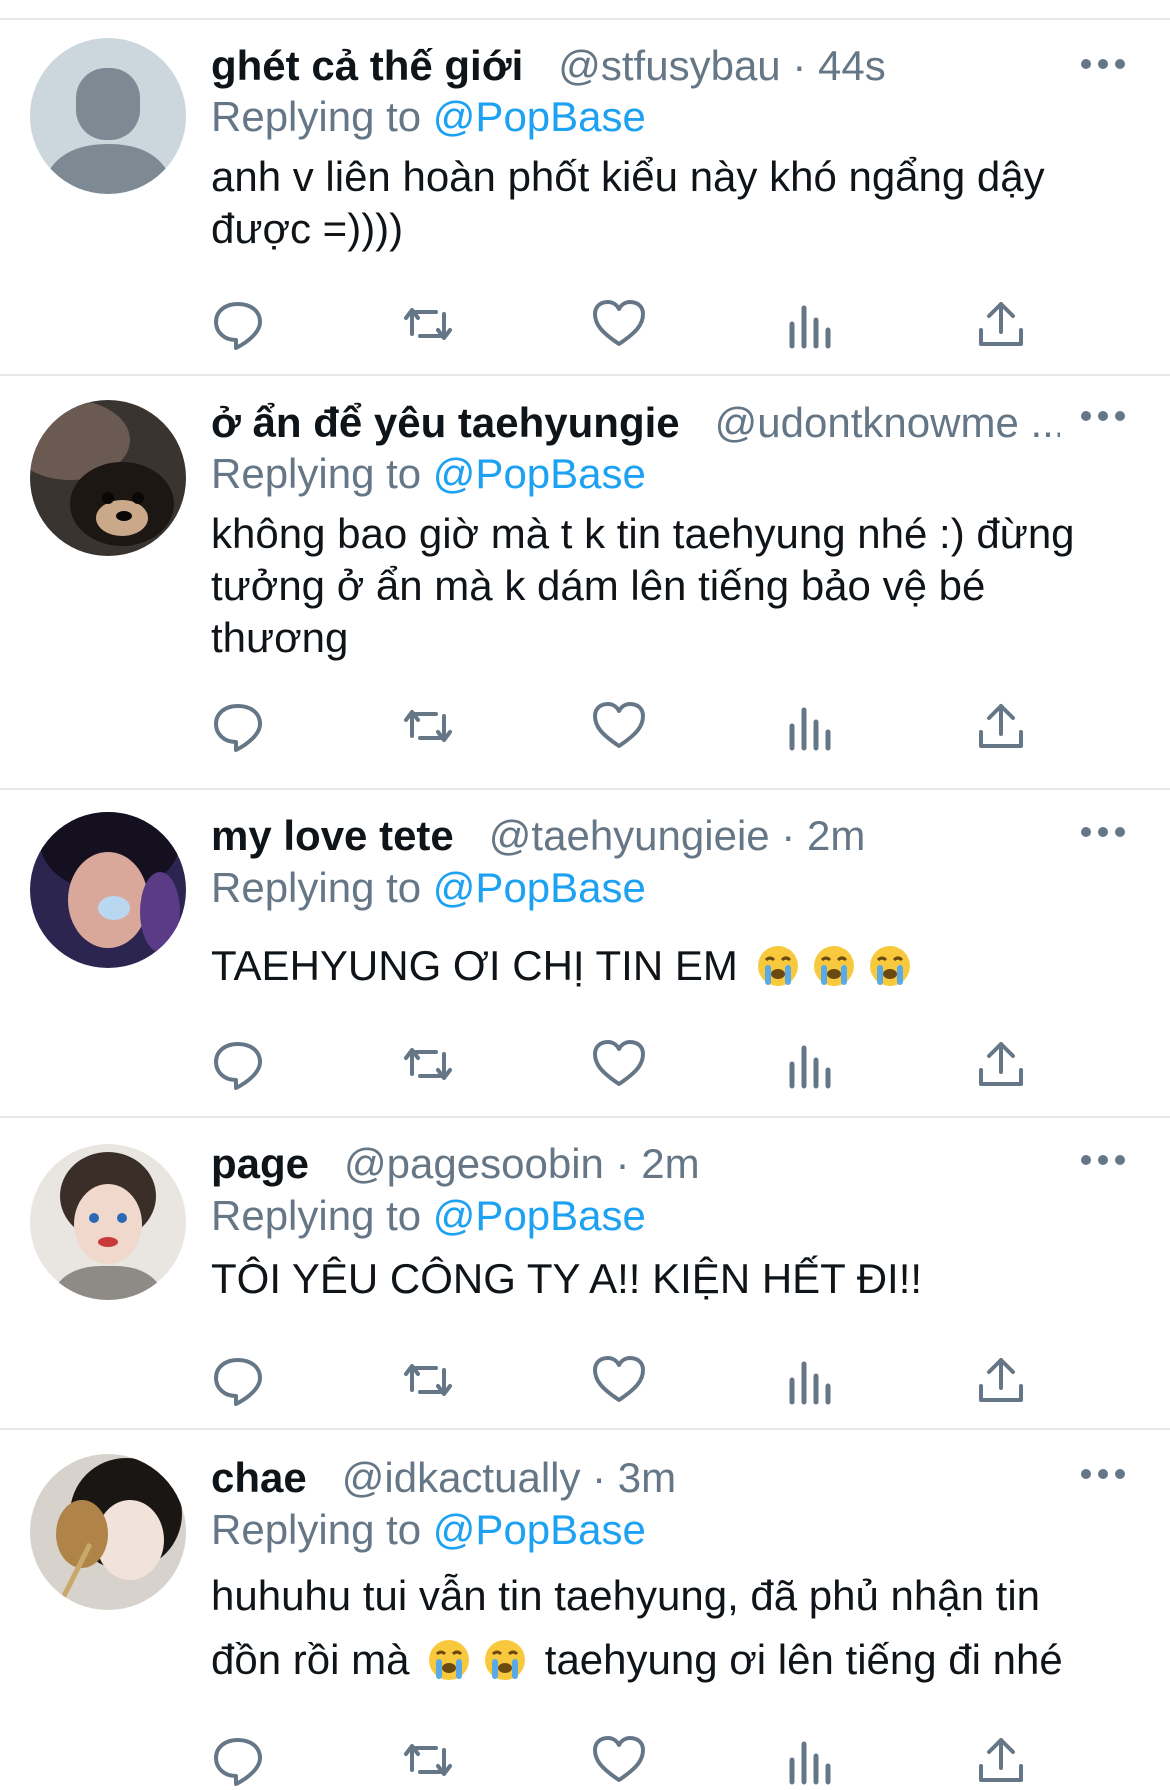 The height and width of the screenshot is (1790, 1170). I want to click on tweet-text-container: TAEHYUNG ƠI CHỊ TIN EM, so click(670, 966).